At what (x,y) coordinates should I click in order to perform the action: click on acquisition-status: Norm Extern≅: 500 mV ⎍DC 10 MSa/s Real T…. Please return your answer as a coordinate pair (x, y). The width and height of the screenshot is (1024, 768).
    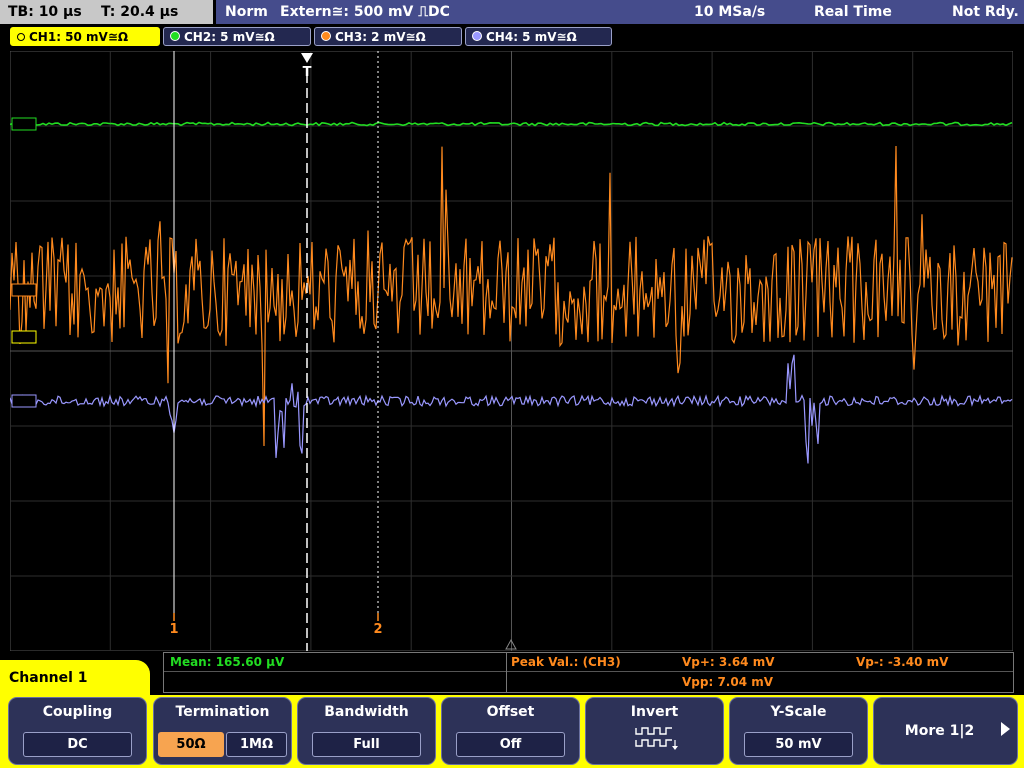
    Looking at the image, I should click on (620, 12).